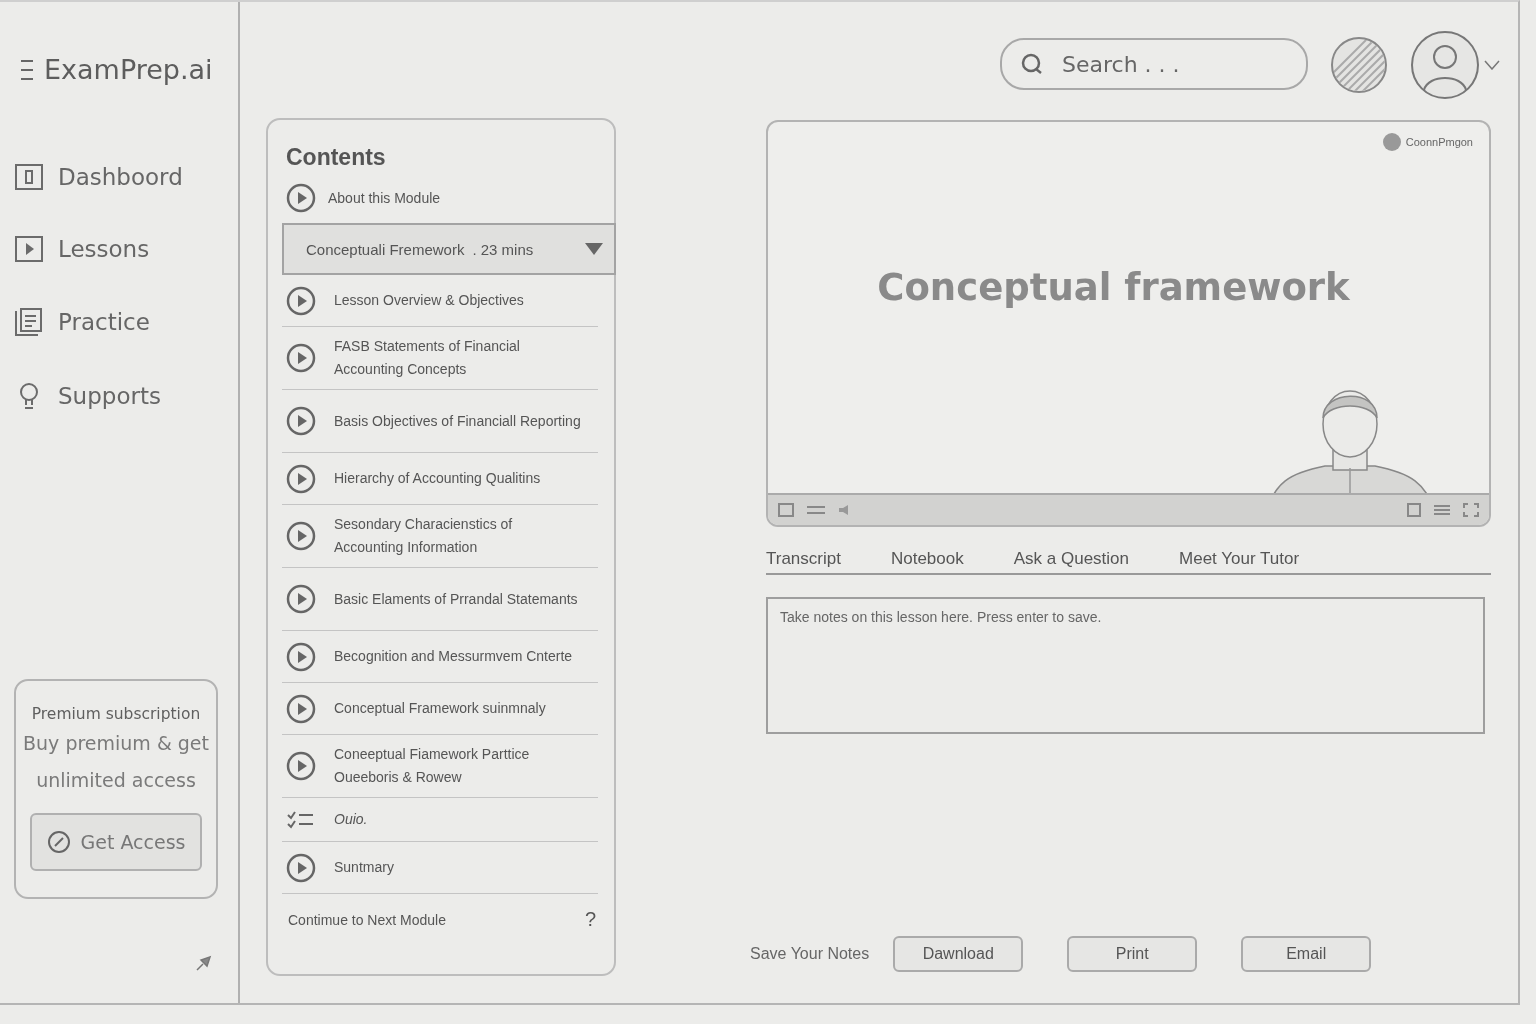  What do you see at coordinates (440, 820) in the screenshot?
I see `quiz-item: Ouio.` at bounding box center [440, 820].